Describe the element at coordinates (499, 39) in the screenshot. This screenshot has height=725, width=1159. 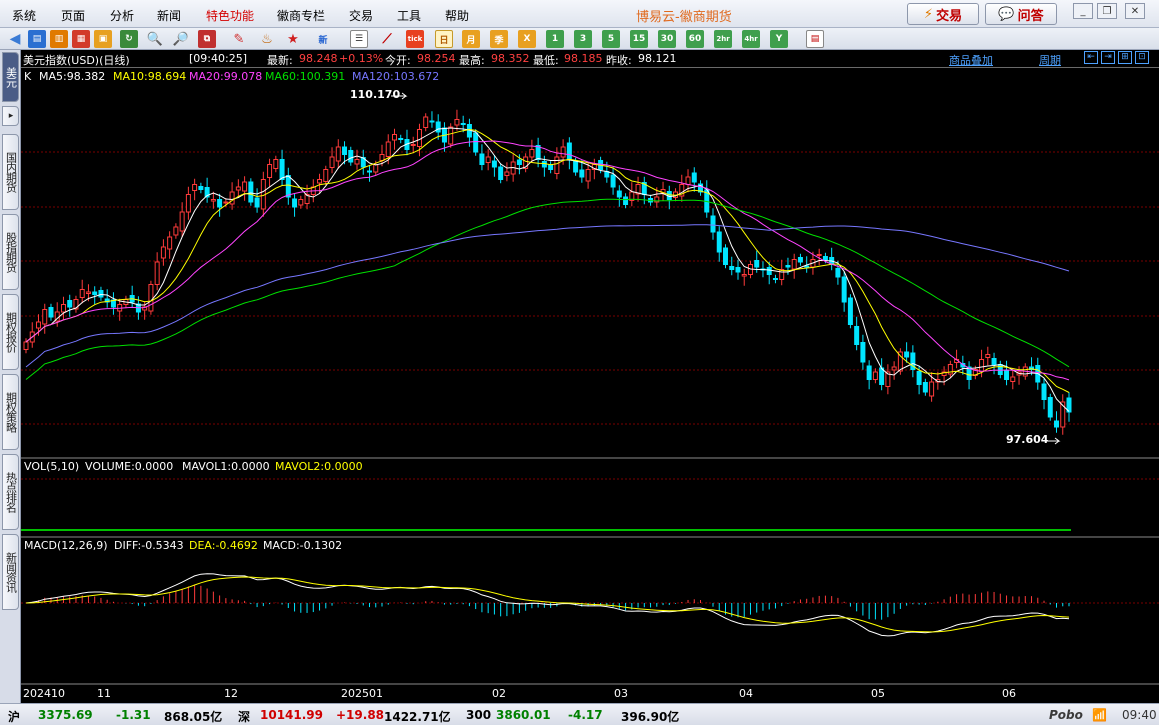
I see `period-quarter-button: 季` at that location.